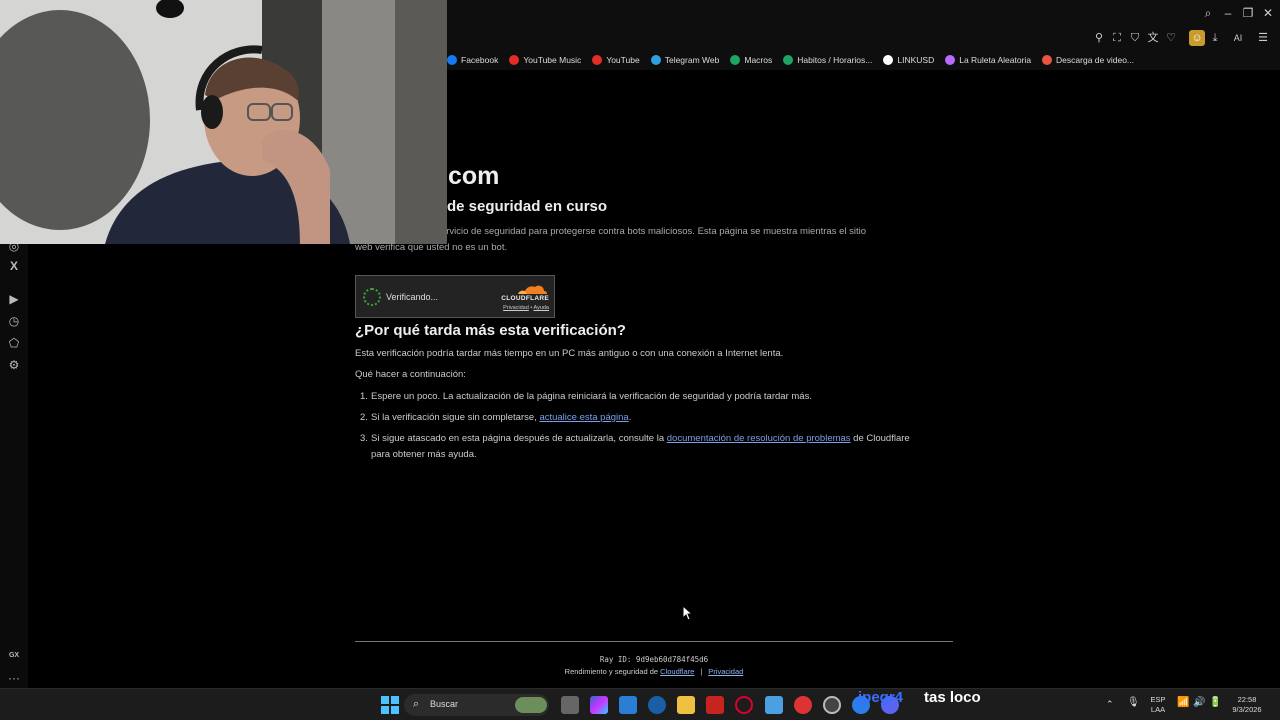  What do you see at coordinates (654, 659) in the screenshot?
I see `ray-id: Ray ID: 9d9eb60d784f45d6` at bounding box center [654, 659].